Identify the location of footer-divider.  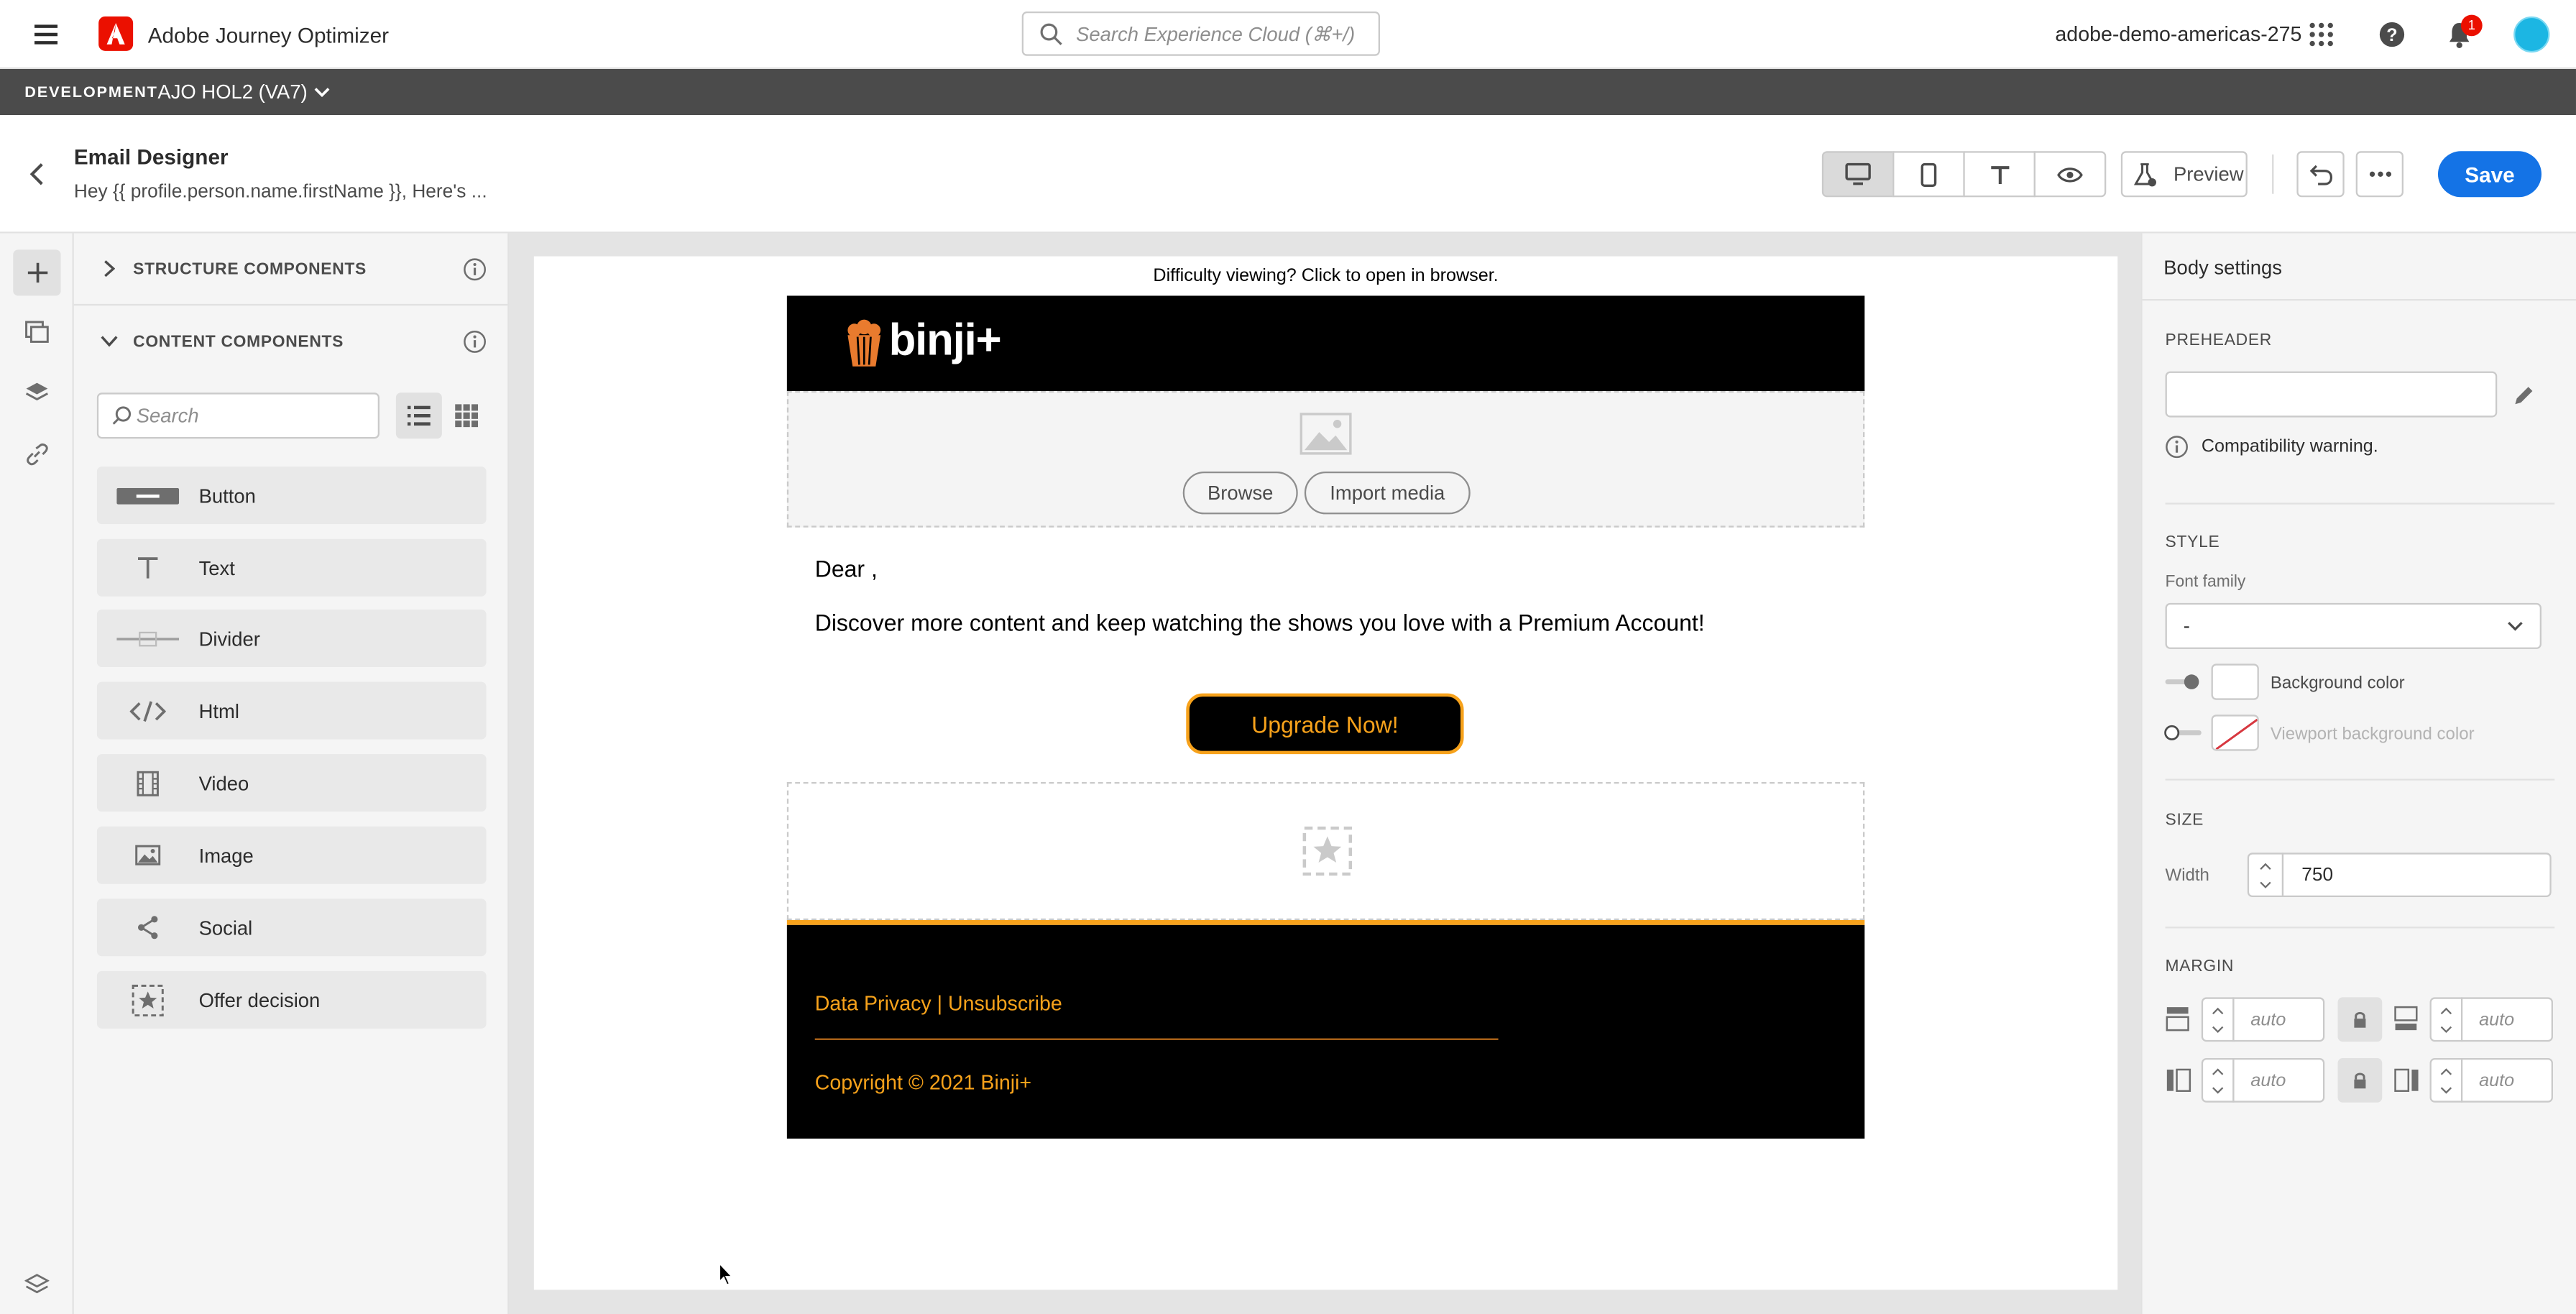
(1156, 1039).